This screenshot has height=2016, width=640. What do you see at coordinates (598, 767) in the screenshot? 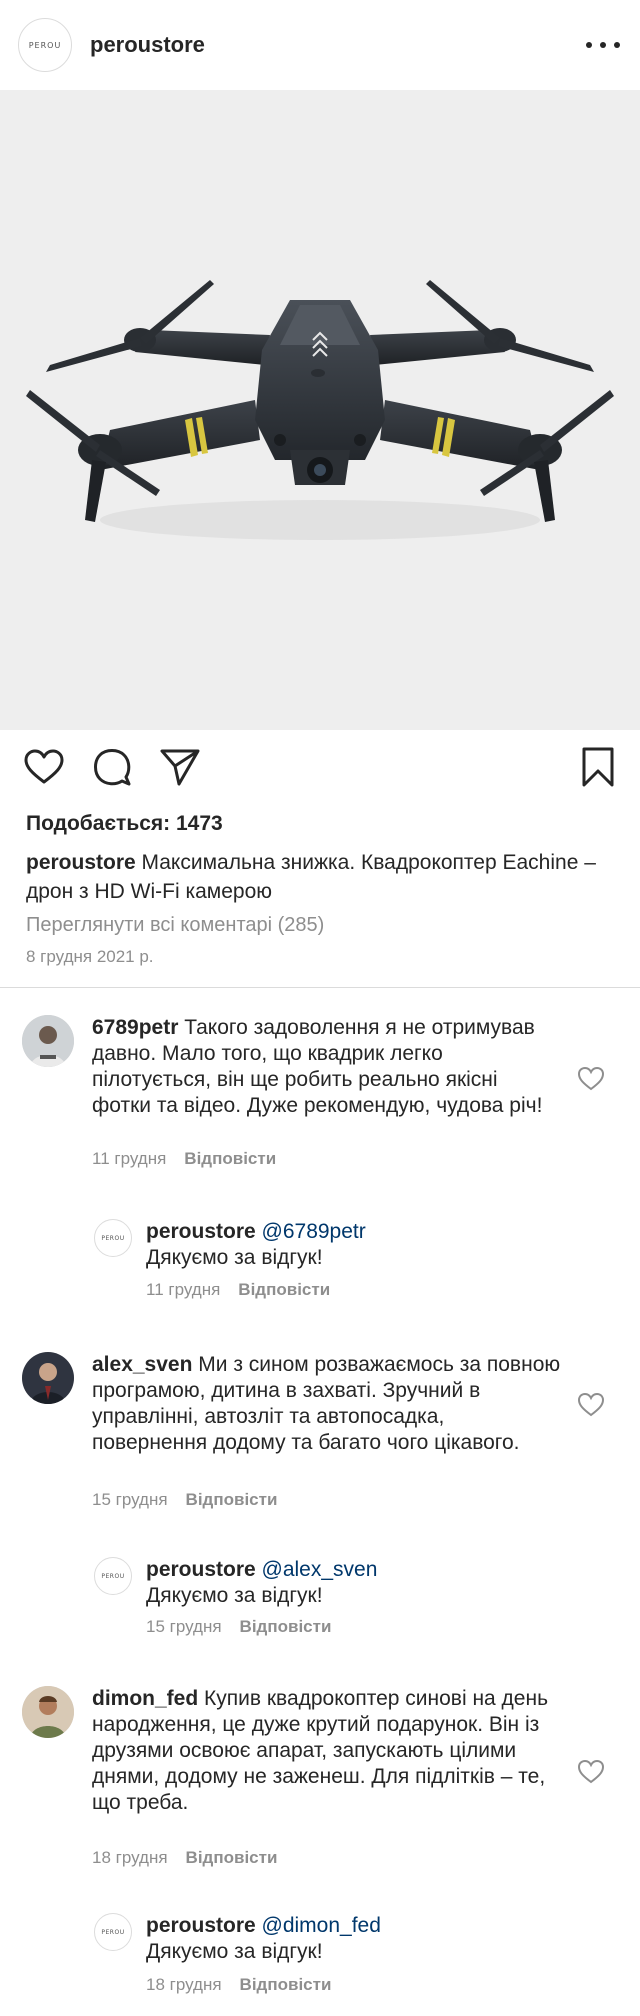
I see `bookmark-icon` at bounding box center [598, 767].